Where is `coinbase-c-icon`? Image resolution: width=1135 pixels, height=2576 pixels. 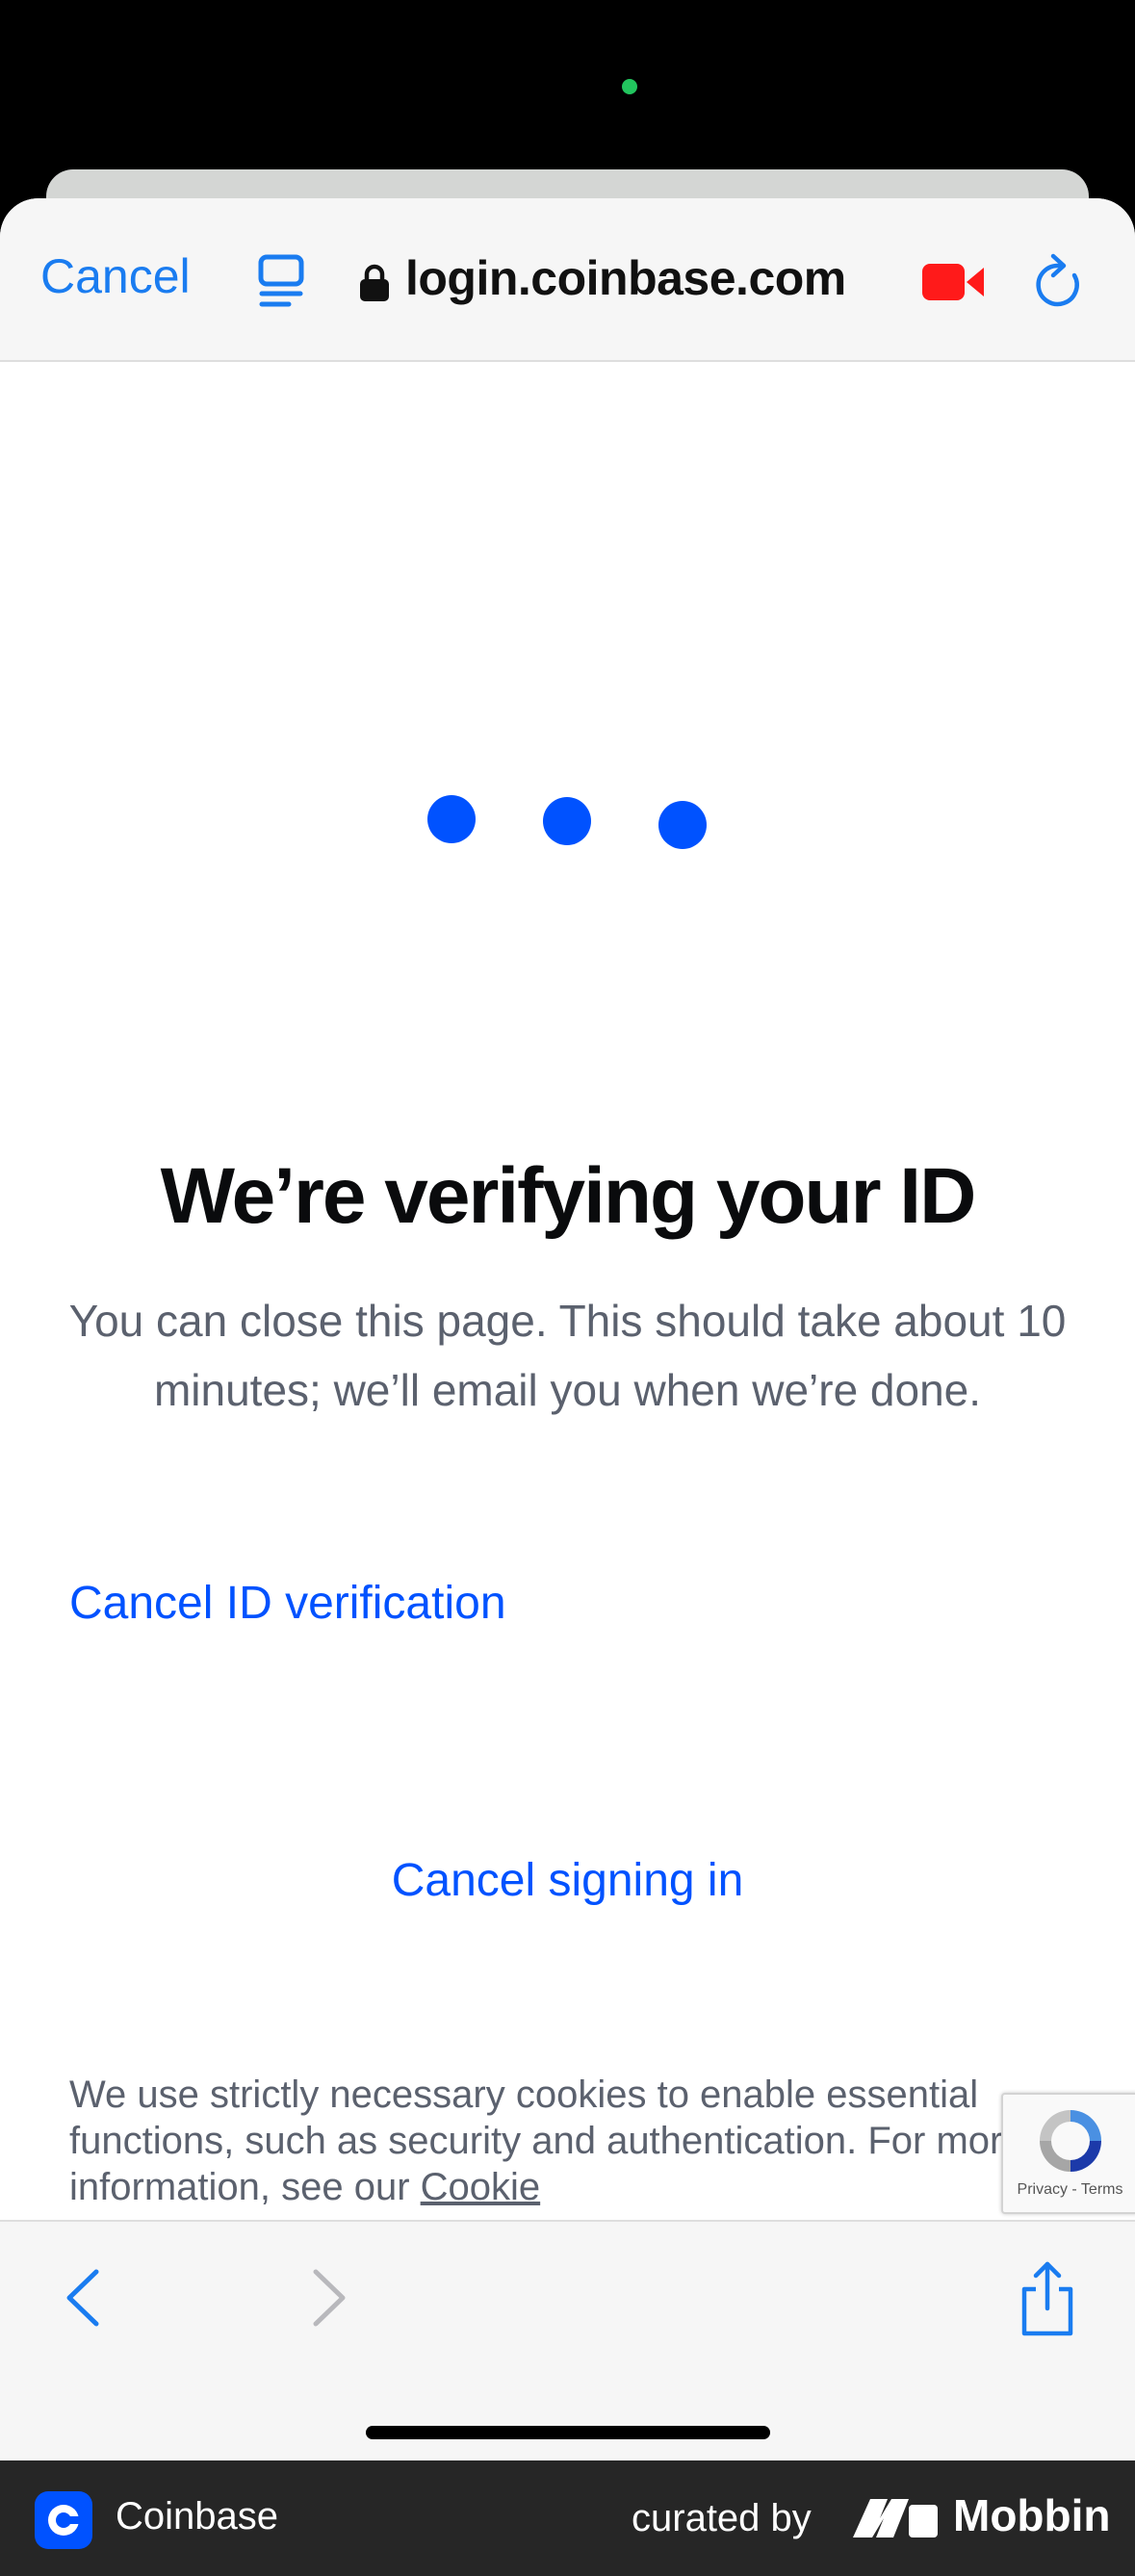 coinbase-c-icon is located at coordinates (63, 2521).